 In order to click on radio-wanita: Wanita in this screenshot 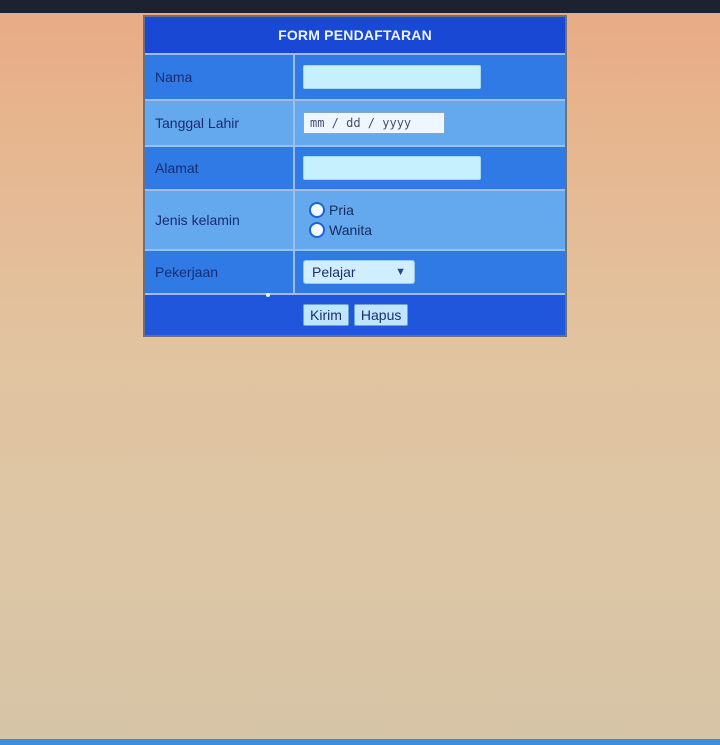, I will do `click(340, 230)`.